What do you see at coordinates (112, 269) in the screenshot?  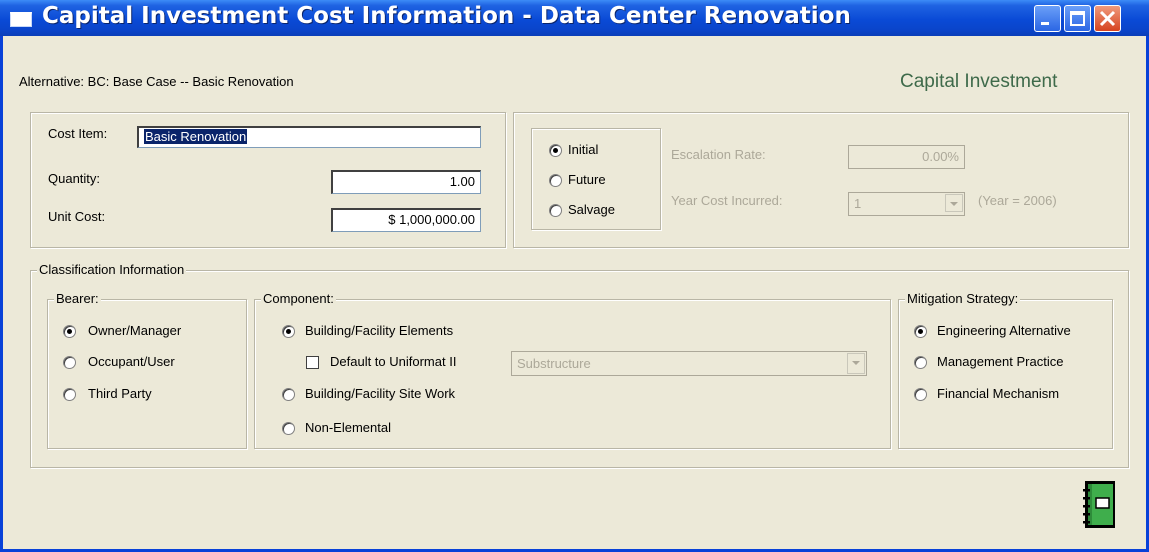 I see `classification-legend: Classification Information` at bounding box center [112, 269].